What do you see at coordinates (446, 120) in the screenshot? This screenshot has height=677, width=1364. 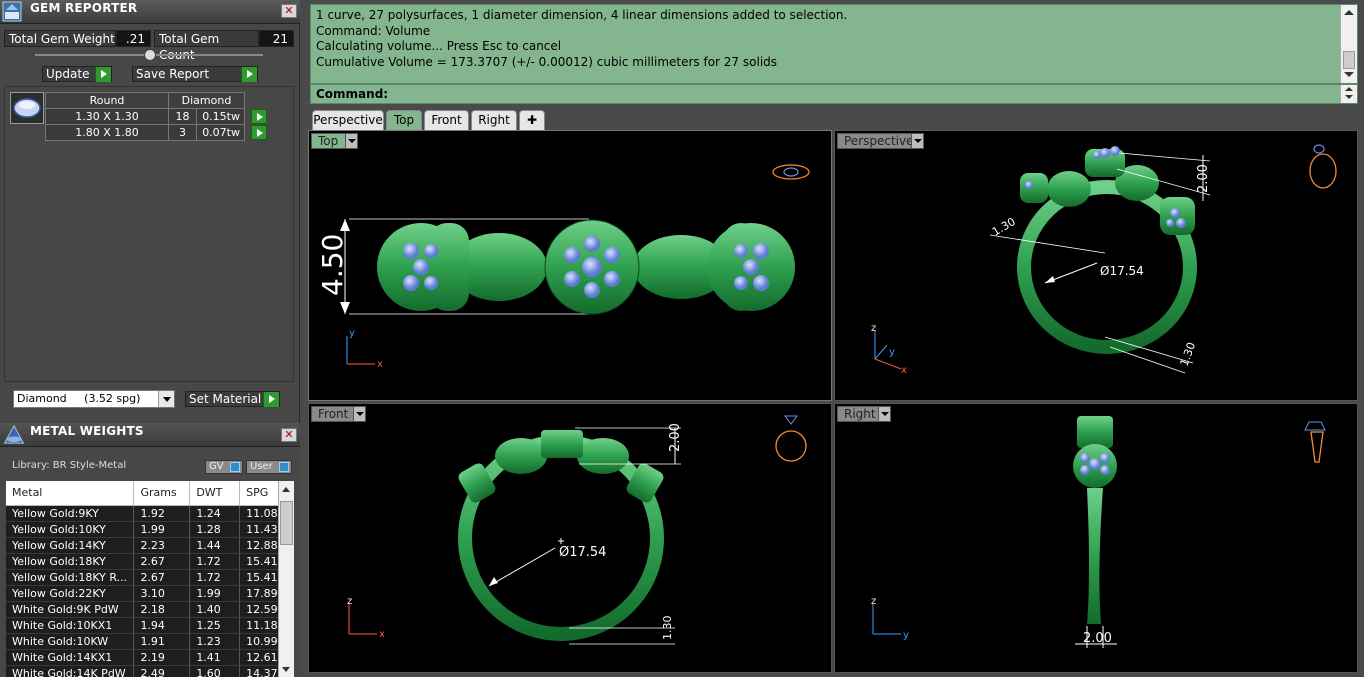 I see `tab-front: Front` at bounding box center [446, 120].